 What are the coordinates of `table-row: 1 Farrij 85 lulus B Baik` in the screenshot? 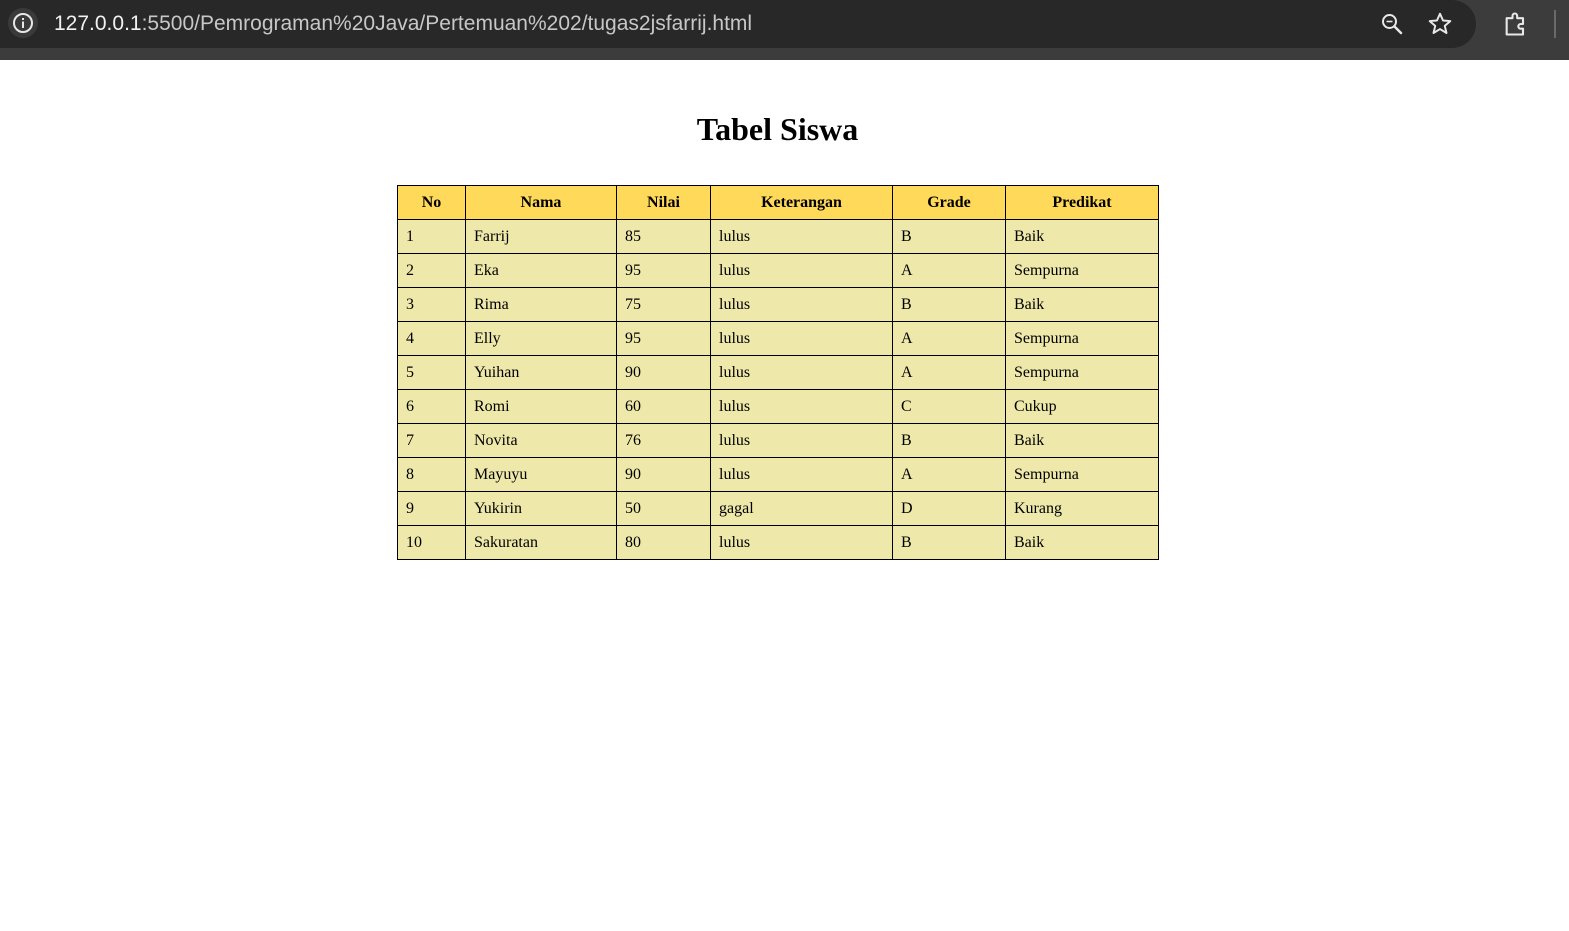 It's located at (778, 236).